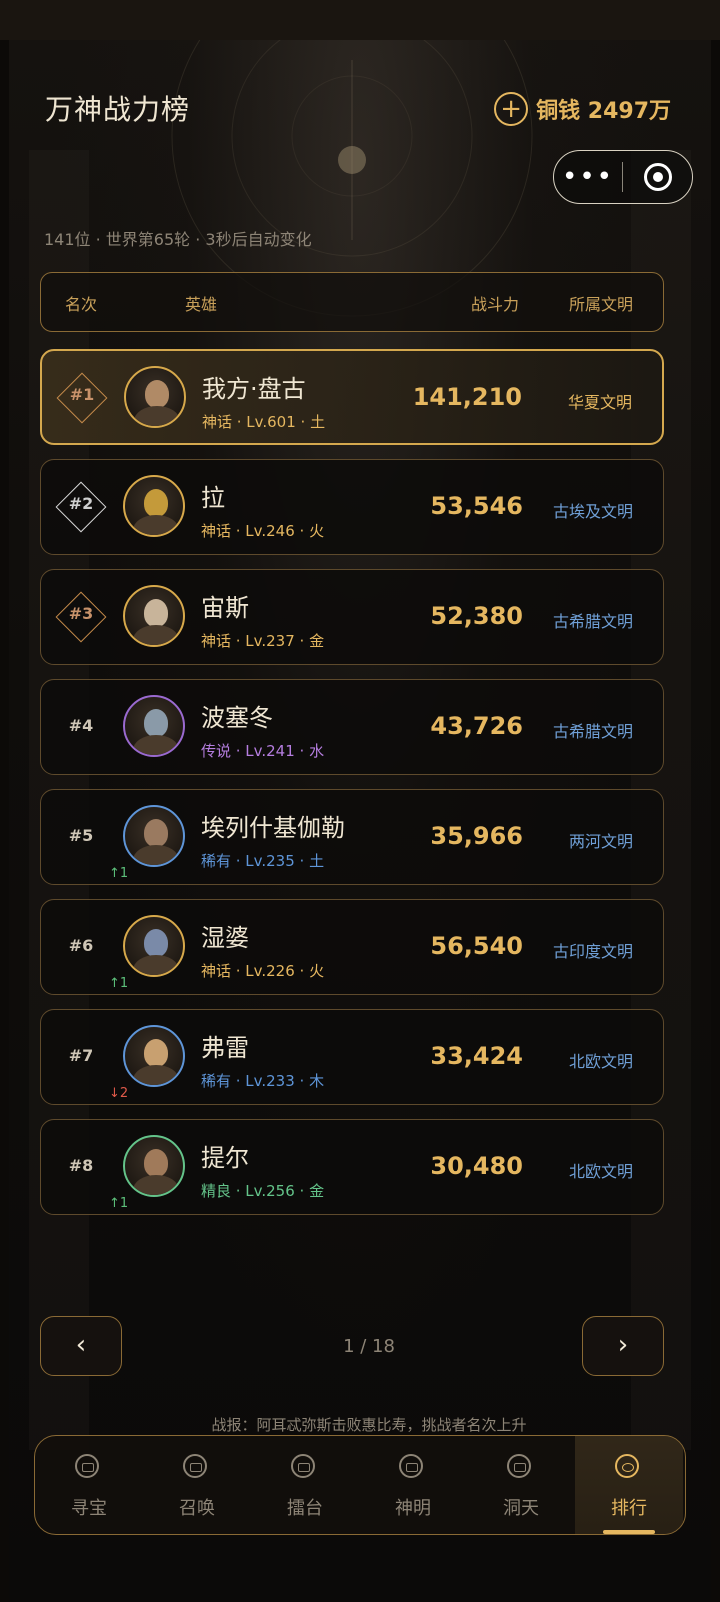  I want to click on rank-label: #4, so click(81, 725).